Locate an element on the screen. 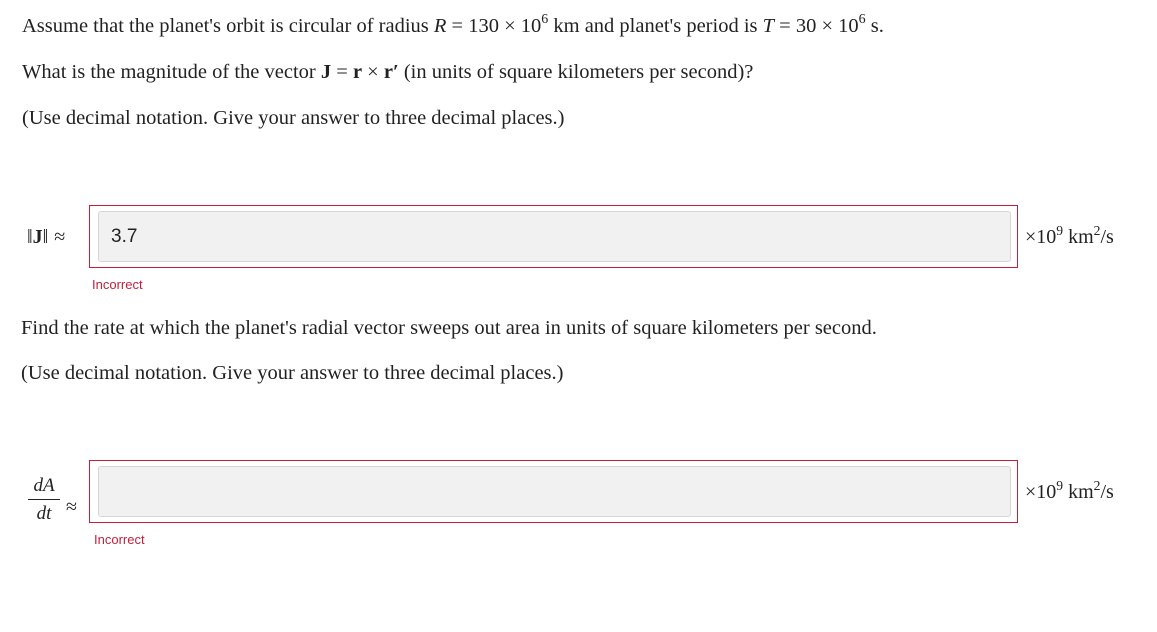 This screenshot has width=1157, height=632. magnitude-J-input is located at coordinates (554, 236).